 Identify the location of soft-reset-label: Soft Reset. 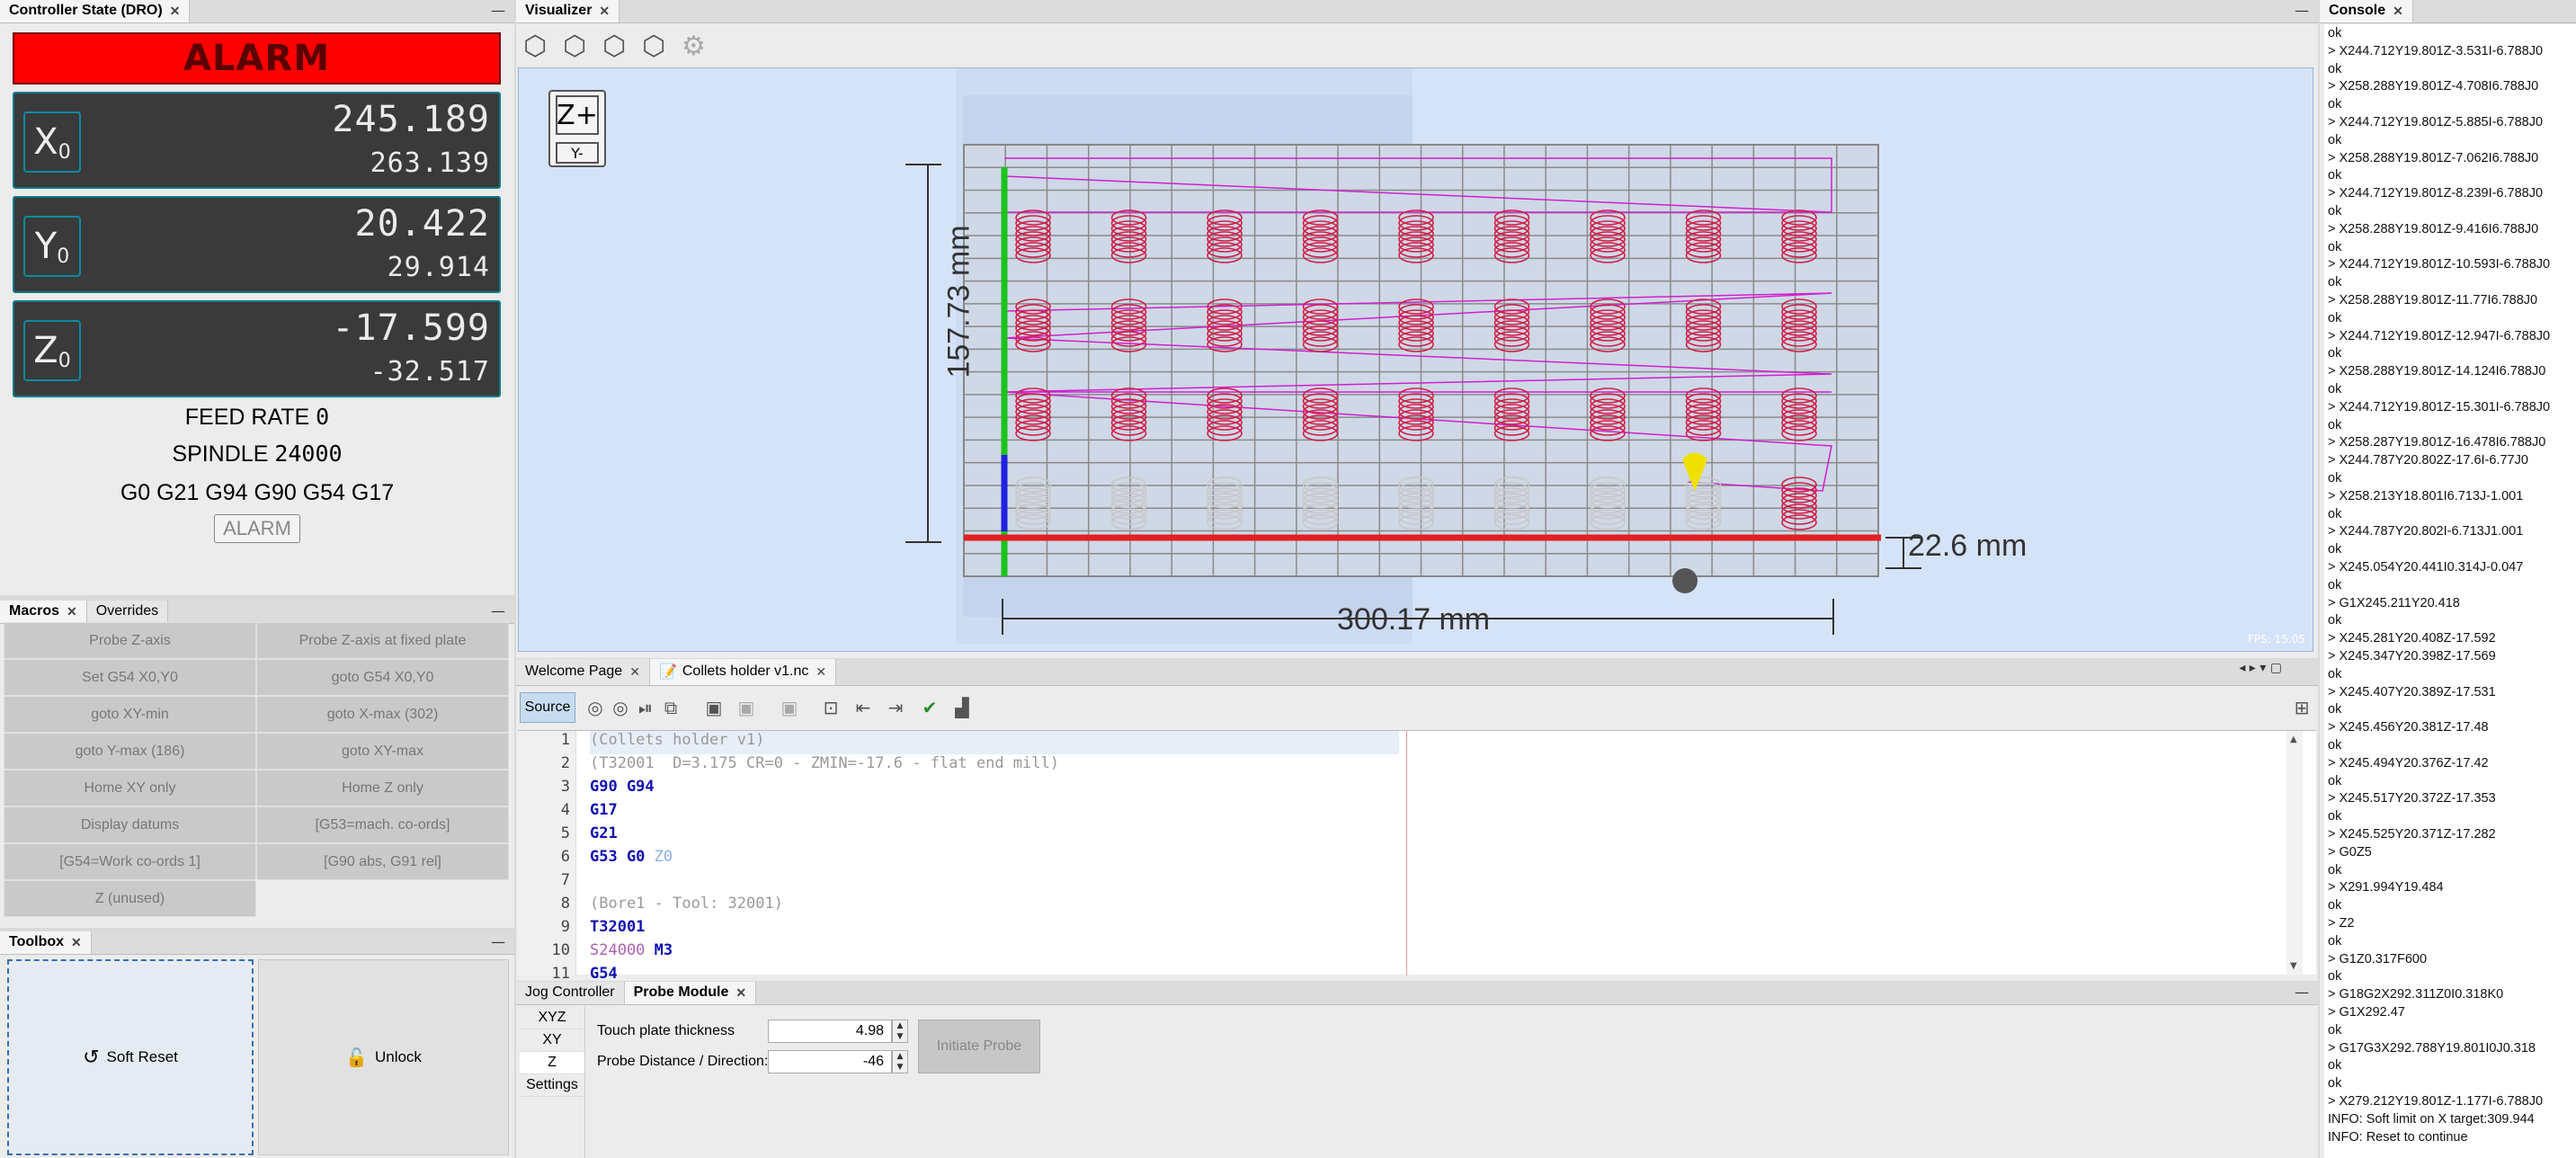
(142, 1056).